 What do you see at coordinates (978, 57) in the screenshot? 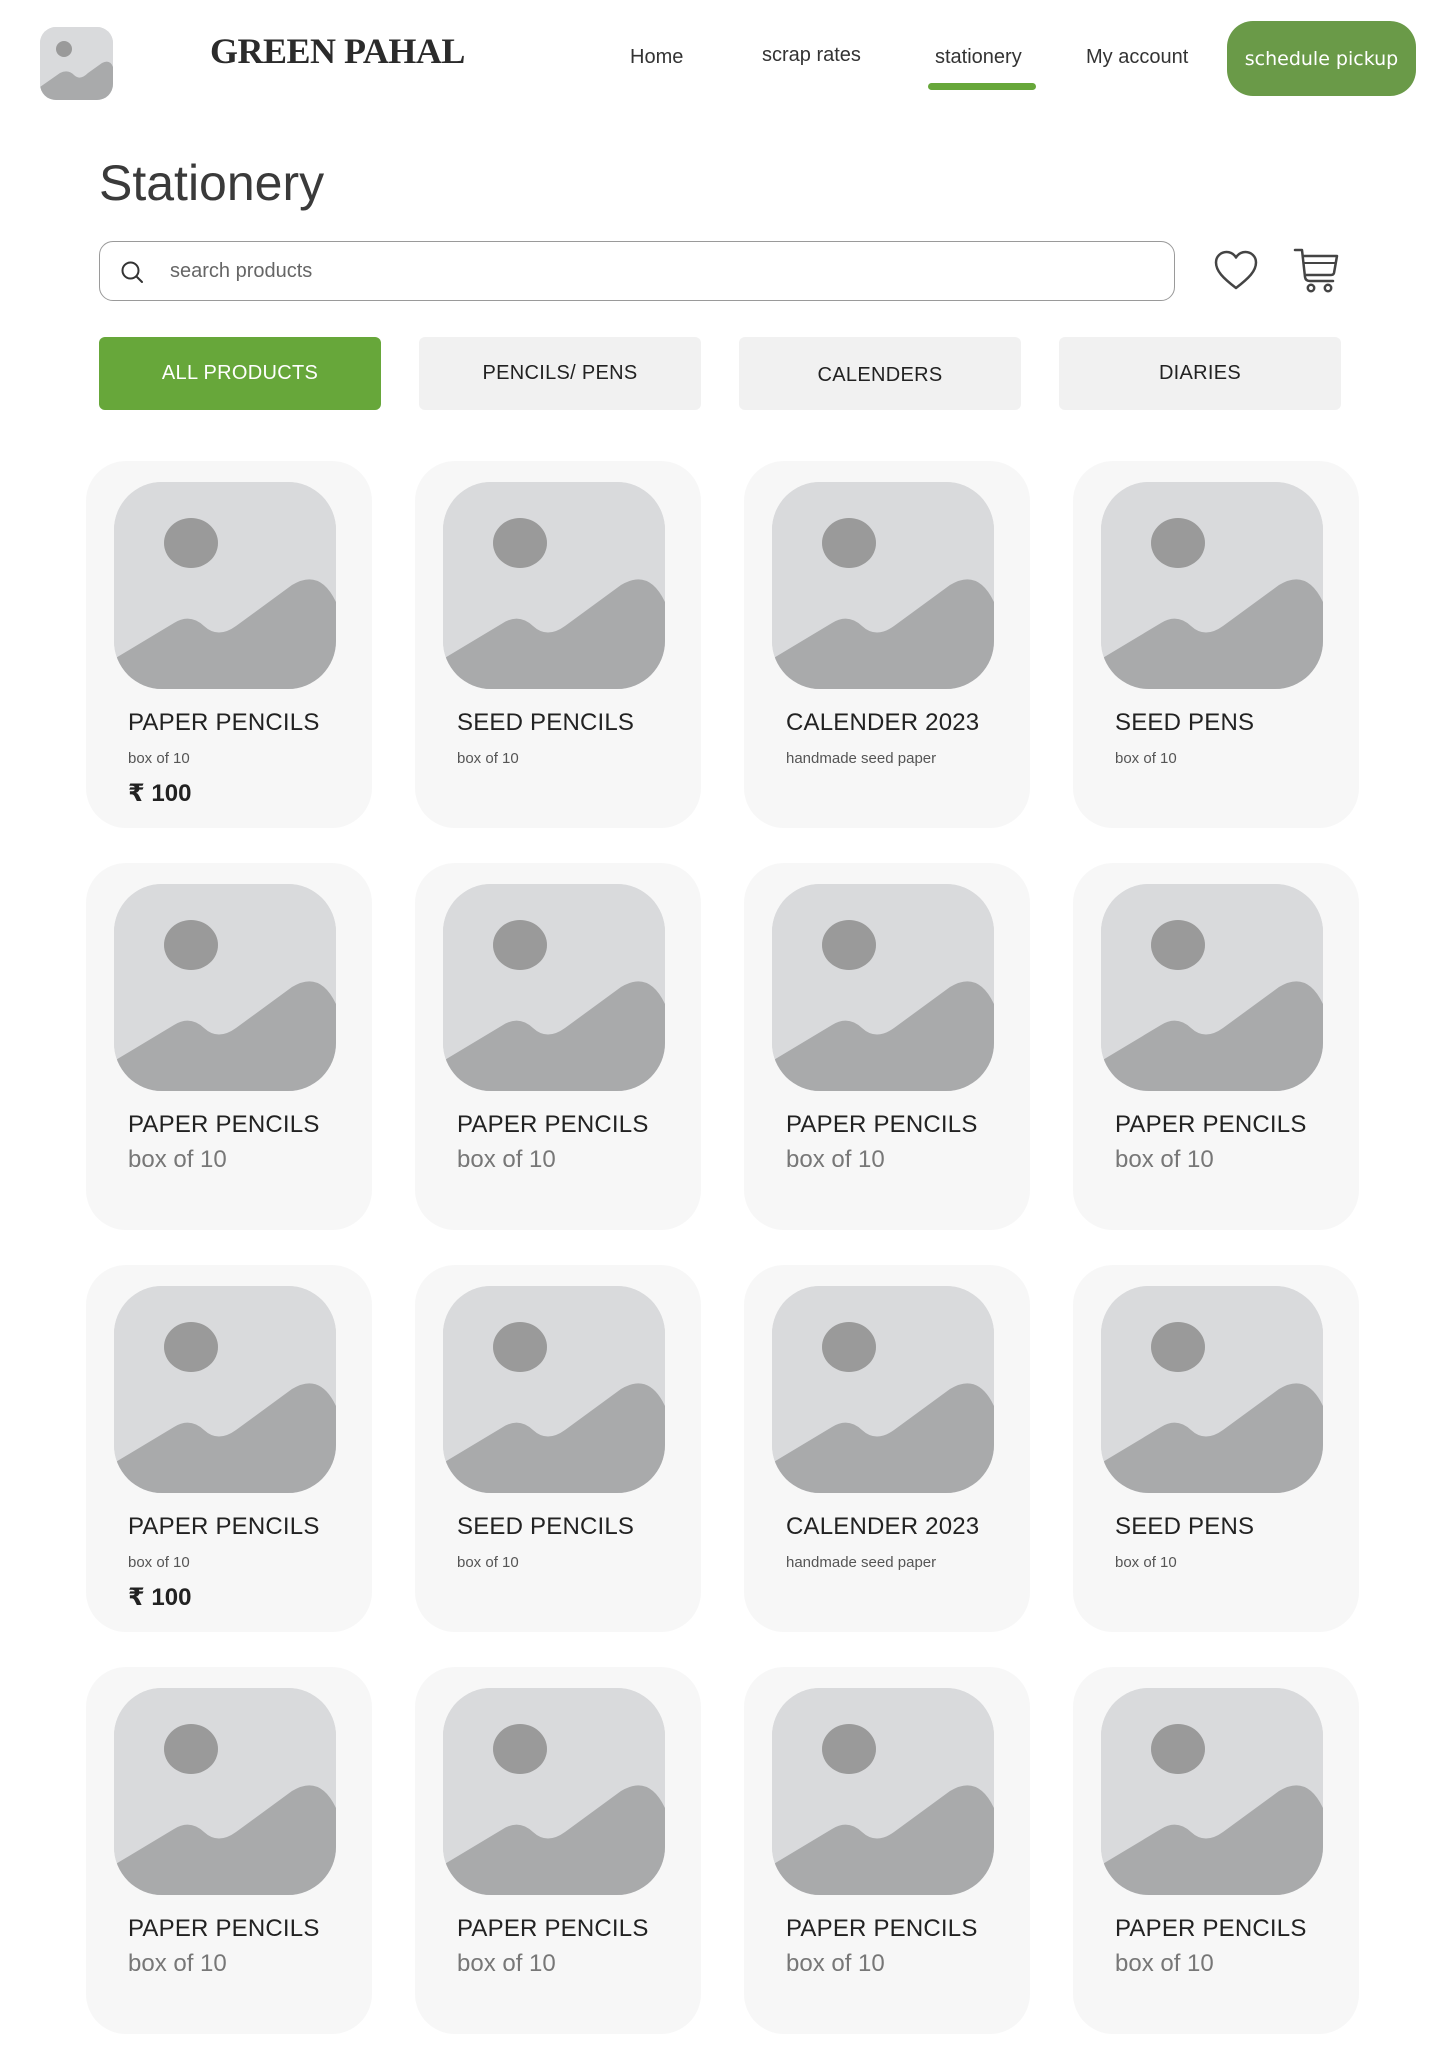
I see `nav-stationery: stationery` at bounding box center [978, 57].